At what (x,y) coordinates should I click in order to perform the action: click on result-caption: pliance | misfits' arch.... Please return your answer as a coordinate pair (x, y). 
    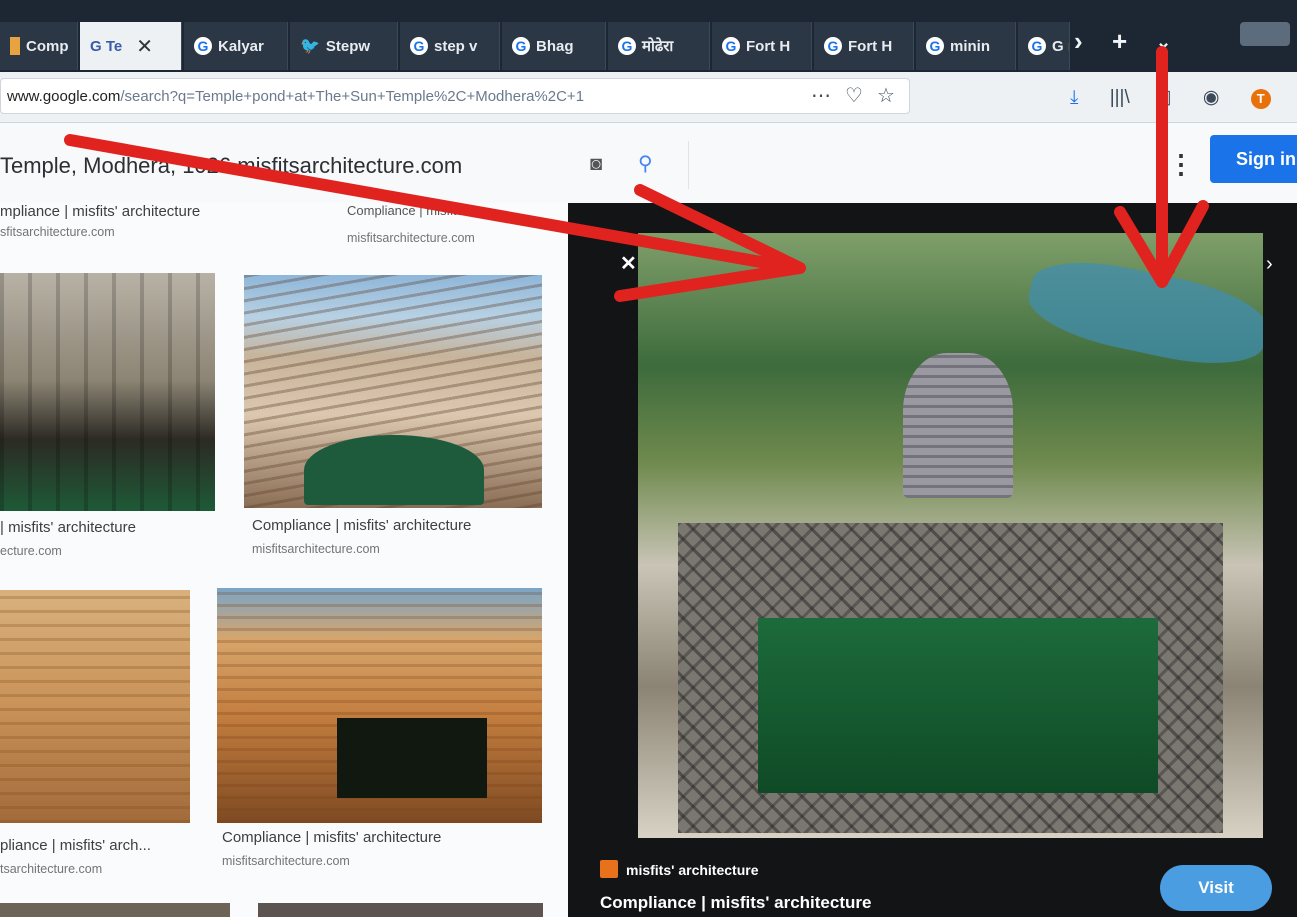
    Looking at the image, I should click on (75, 845).